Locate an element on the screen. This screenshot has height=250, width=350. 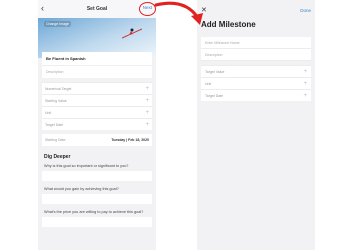
field-label: Starting Date is located at coordinates (55, 140).